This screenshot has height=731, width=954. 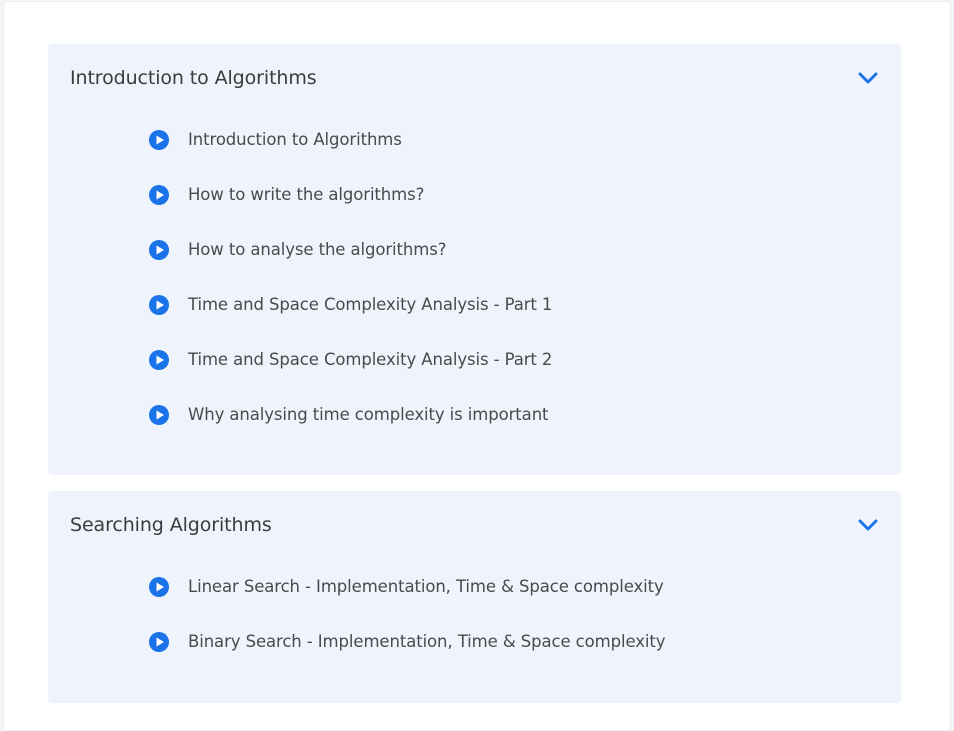 I want to click on section-header: Introduction to Algorithms, so click(x=474, y=78).